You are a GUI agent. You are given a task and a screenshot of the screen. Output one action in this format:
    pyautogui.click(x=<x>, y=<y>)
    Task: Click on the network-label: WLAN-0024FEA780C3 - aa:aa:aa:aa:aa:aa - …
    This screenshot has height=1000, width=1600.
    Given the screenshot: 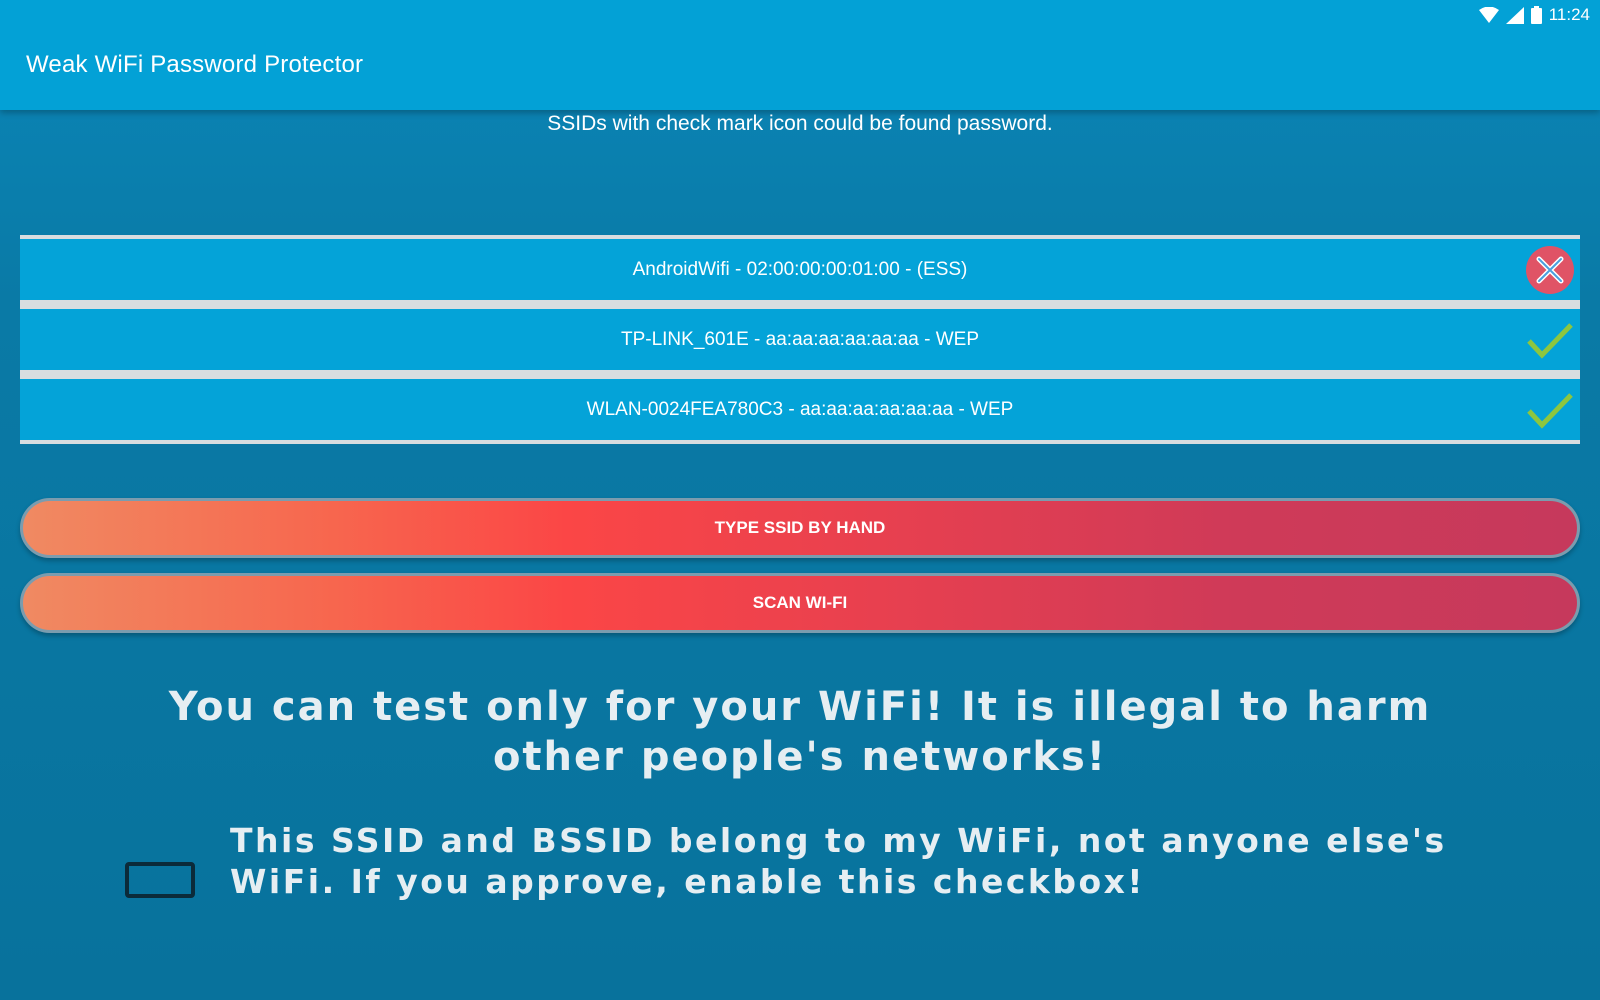 What is the action you would take?
    pyautogui.click(x=800, y=409)
    